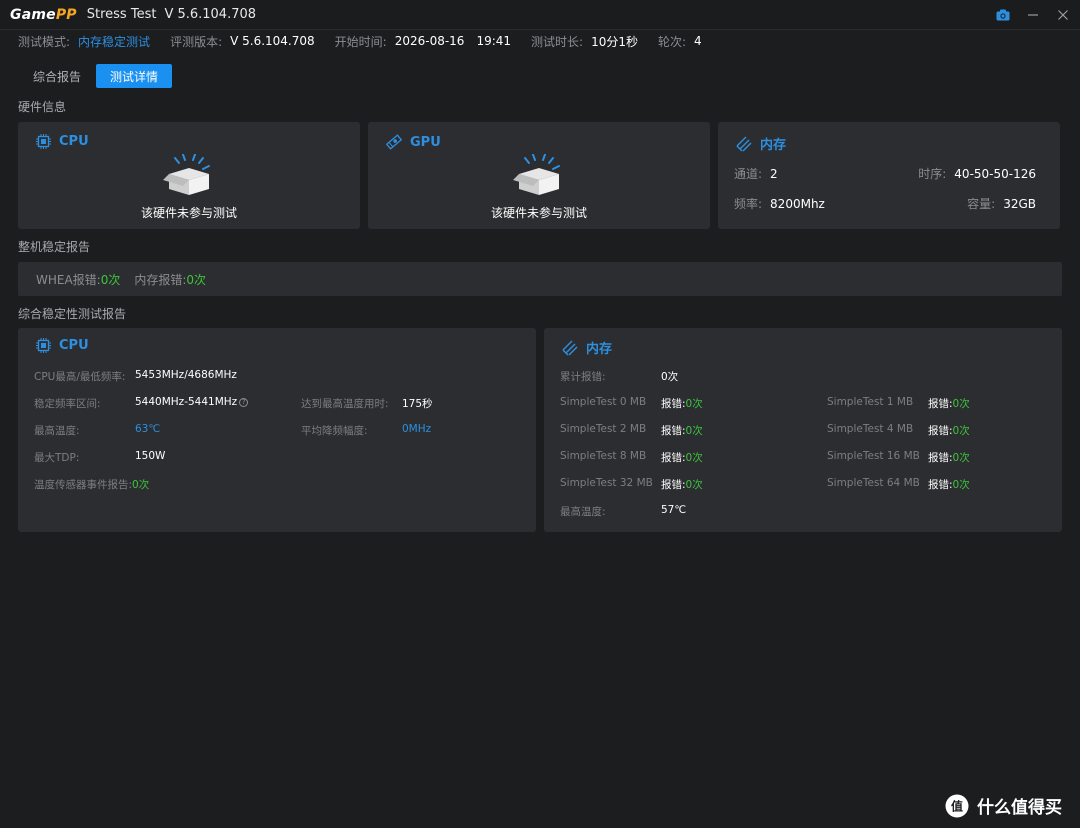 Image resolution: width=1080 pixels, height=828 pixels. I want to click on mem-error-value: 0次, so click(196, 279).